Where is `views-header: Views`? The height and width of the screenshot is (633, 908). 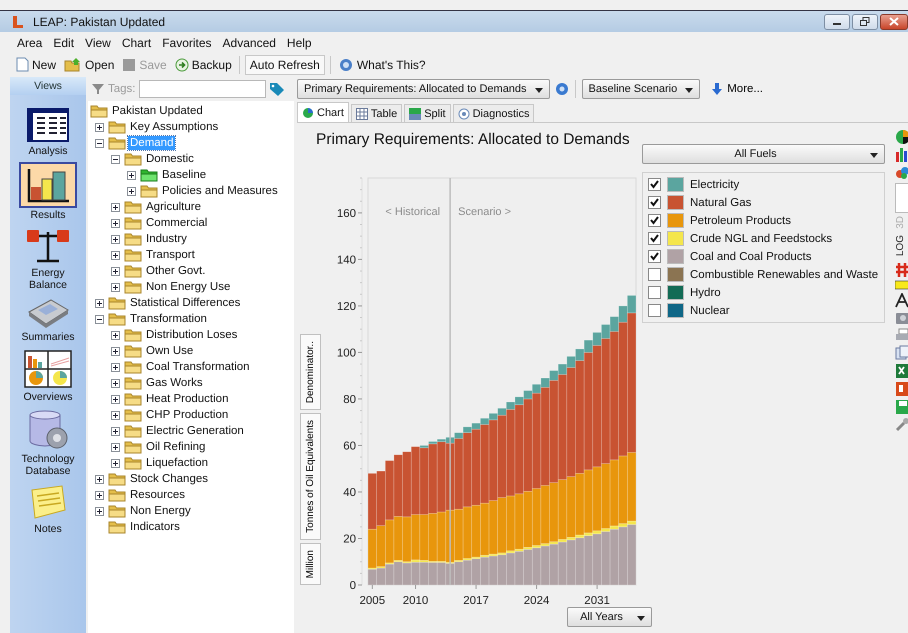
views-header: Views is located at coordinates (48, 86).